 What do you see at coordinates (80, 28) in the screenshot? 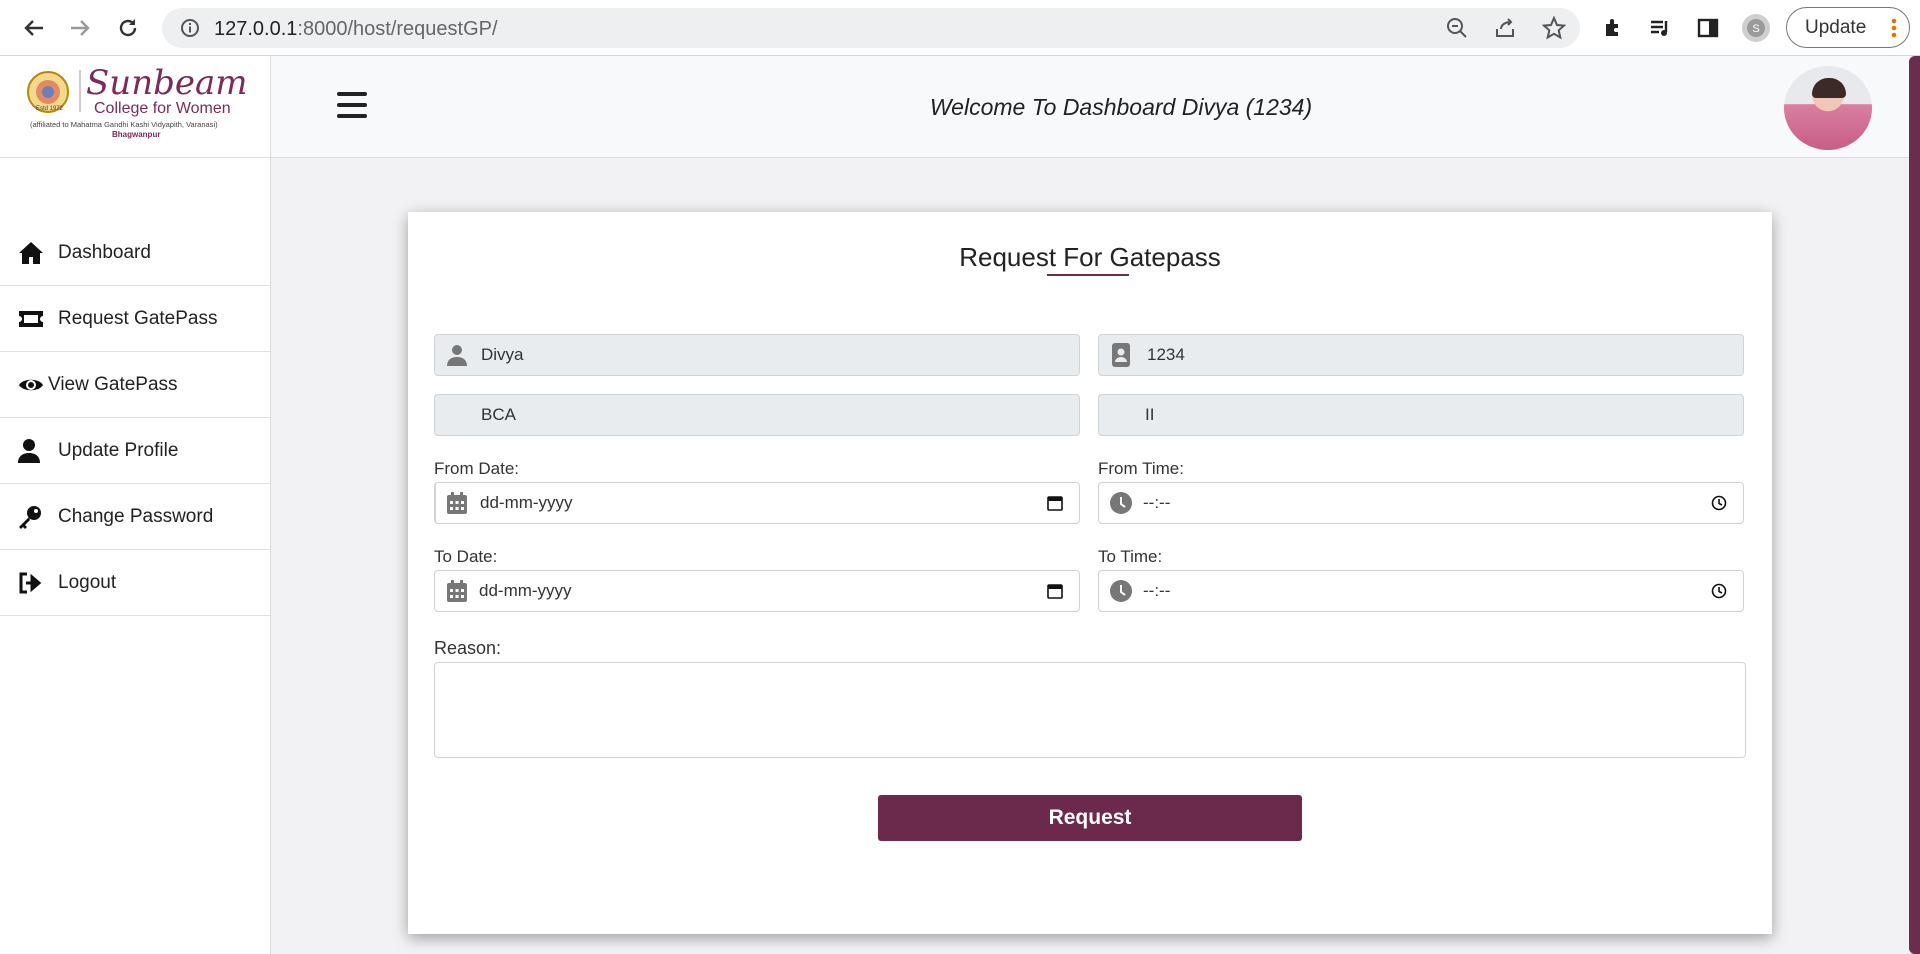
I see `forward-icon` at bounding box center [80, 28].